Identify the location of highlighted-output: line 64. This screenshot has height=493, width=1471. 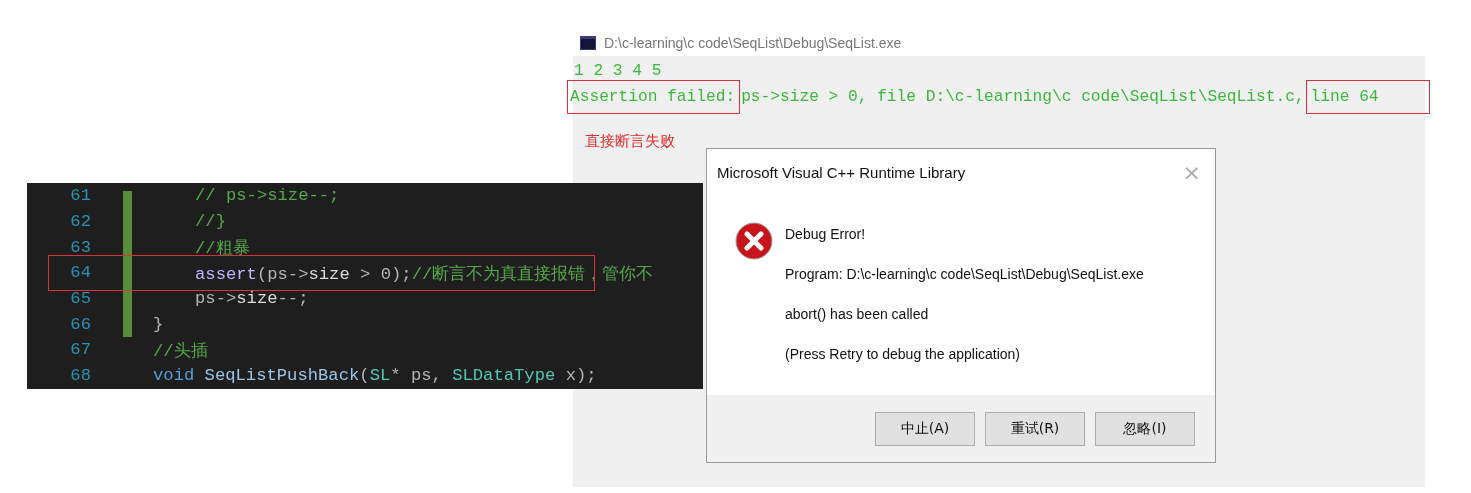
(1367, 97).